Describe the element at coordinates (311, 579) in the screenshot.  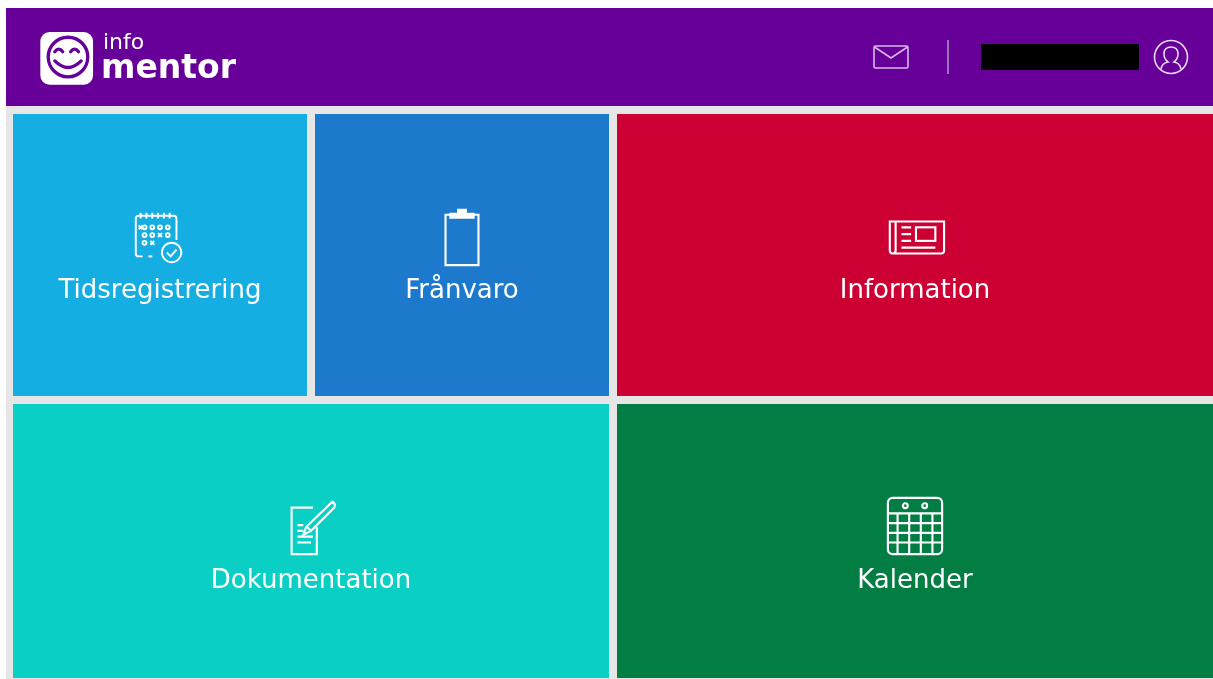
I see `tile-label: Dokumentation` at that location.